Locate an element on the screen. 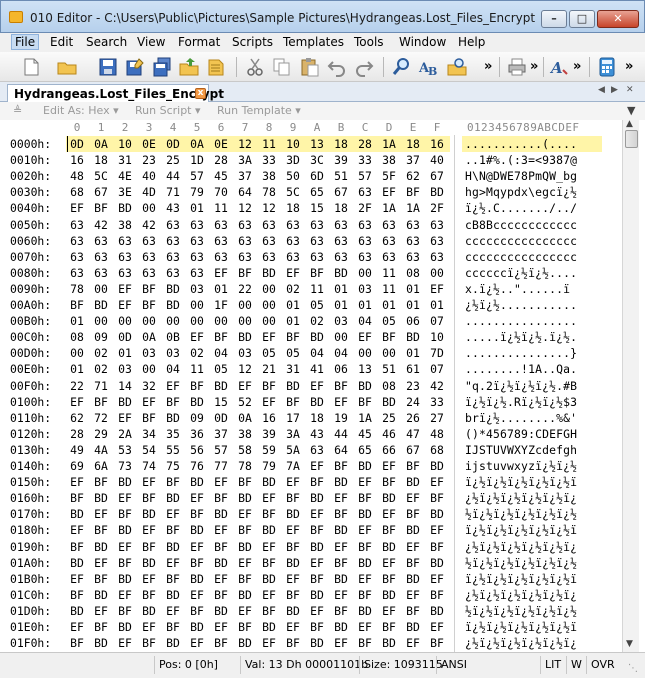  hex-byte: 67 is located at coordinates (437, 176).